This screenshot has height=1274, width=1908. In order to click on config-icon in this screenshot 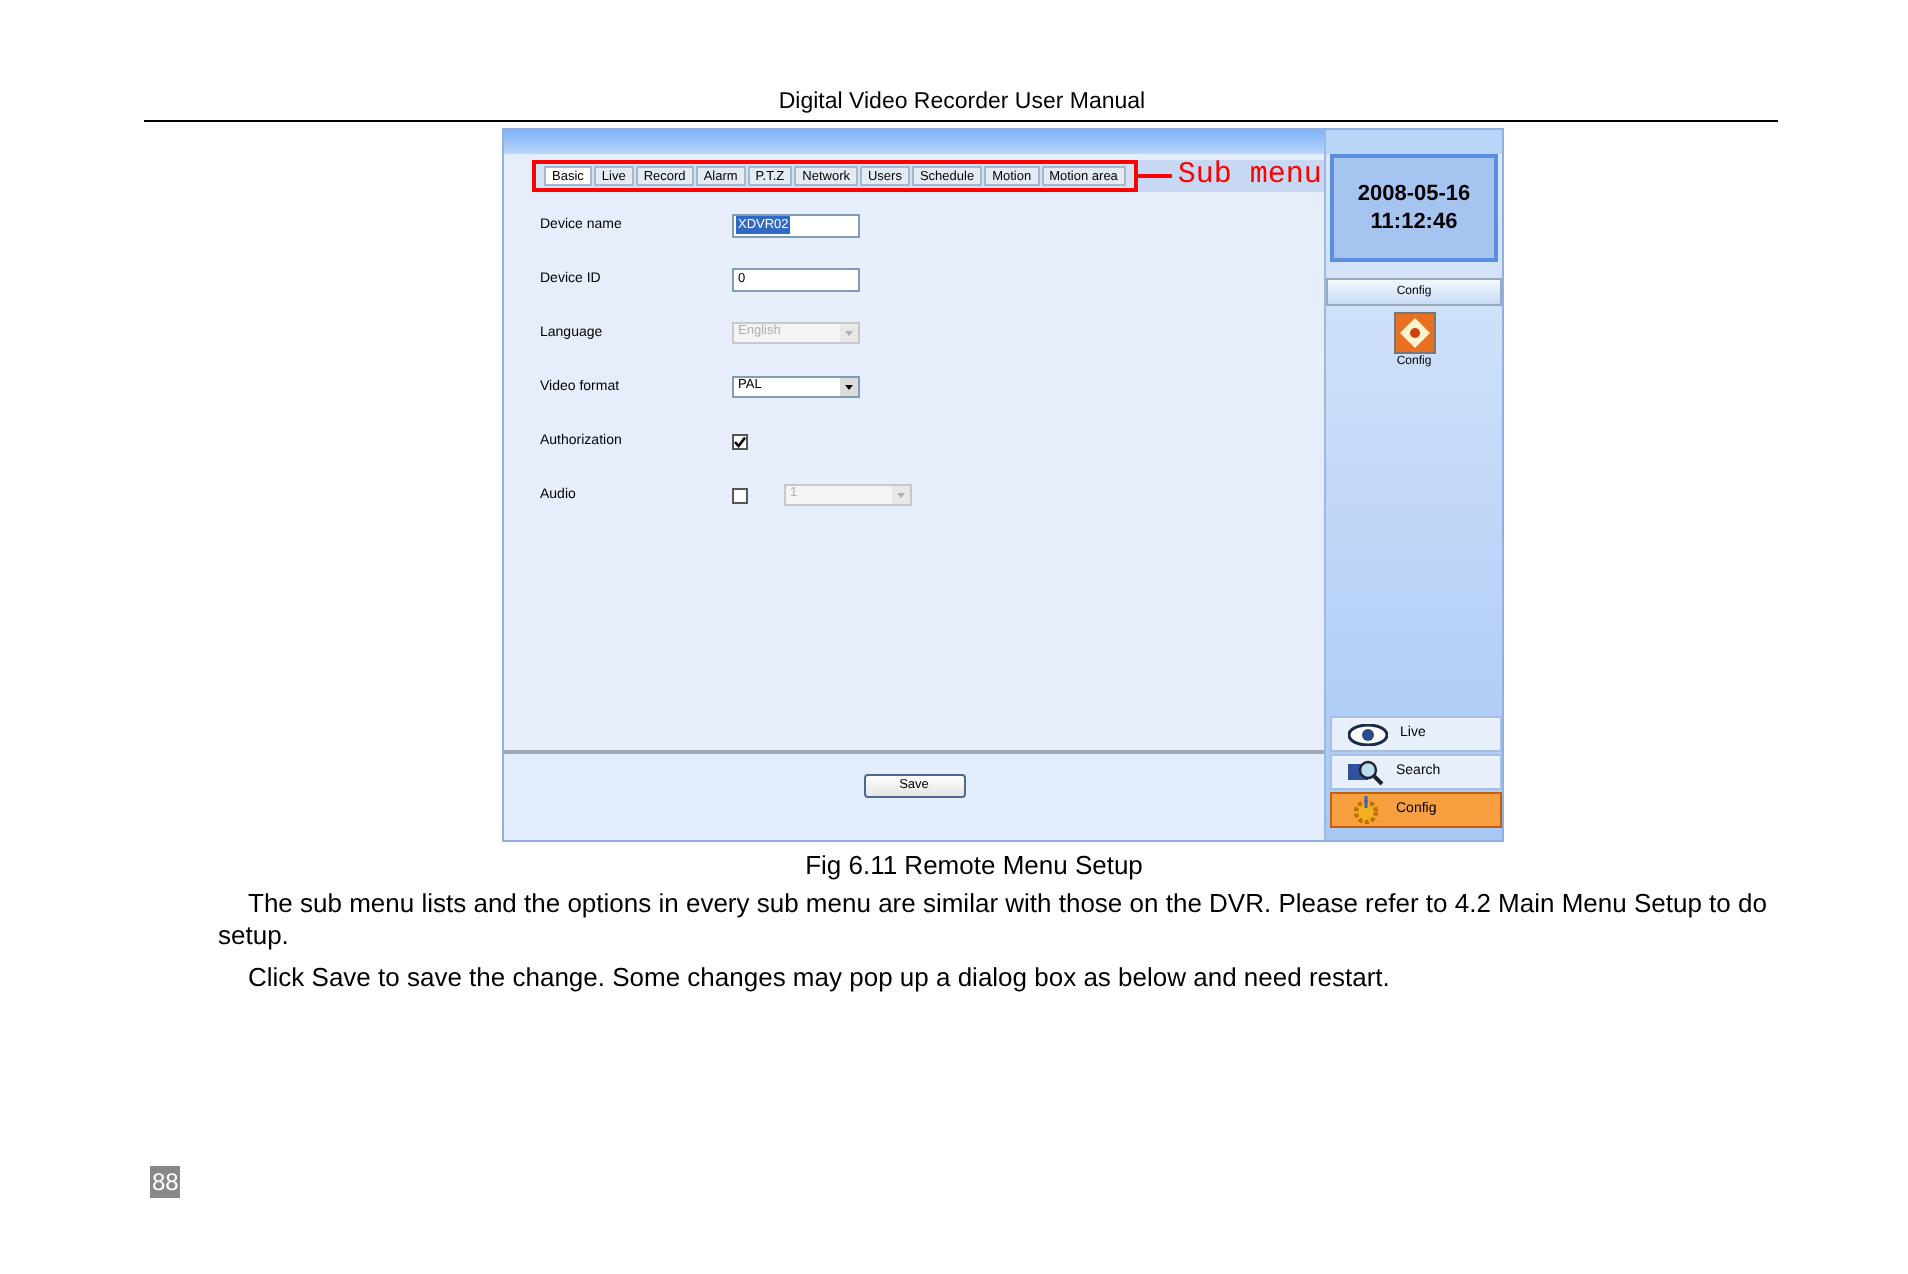, I will do `click(1414, 333)`.